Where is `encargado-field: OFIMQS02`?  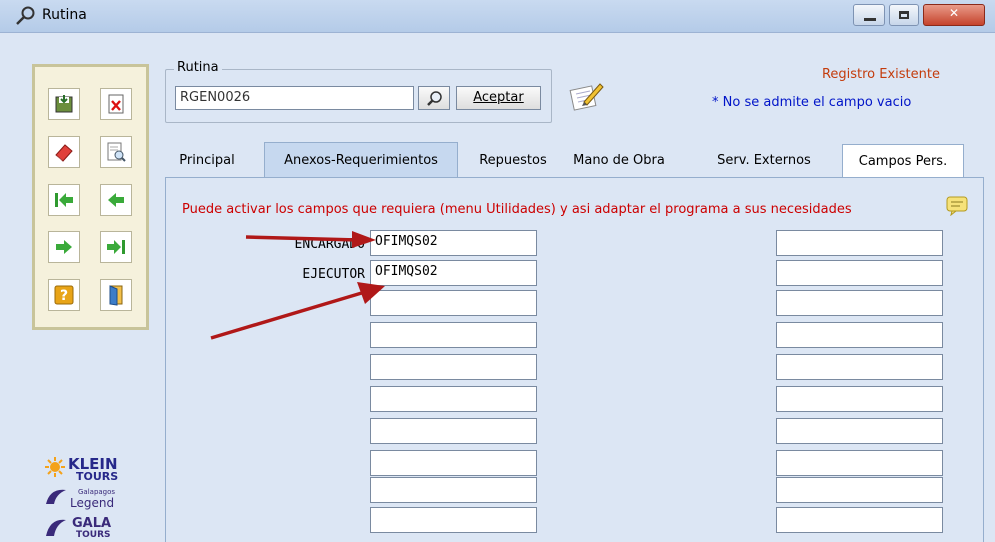
encargado-field: OFIMQS02 is located at coordinates (453, 243).